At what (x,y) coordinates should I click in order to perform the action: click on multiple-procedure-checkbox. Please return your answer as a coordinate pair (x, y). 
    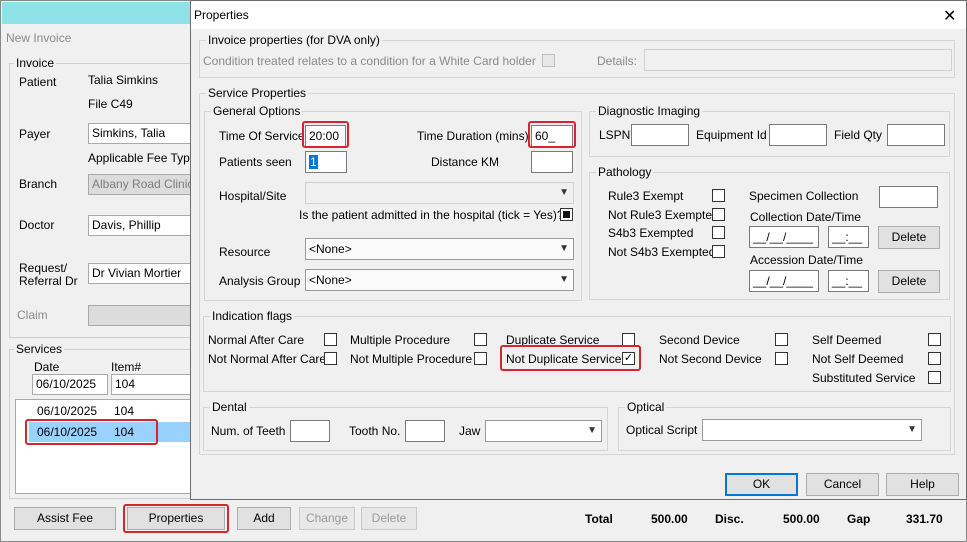
    Looking at the image, I should click on (480, 339).